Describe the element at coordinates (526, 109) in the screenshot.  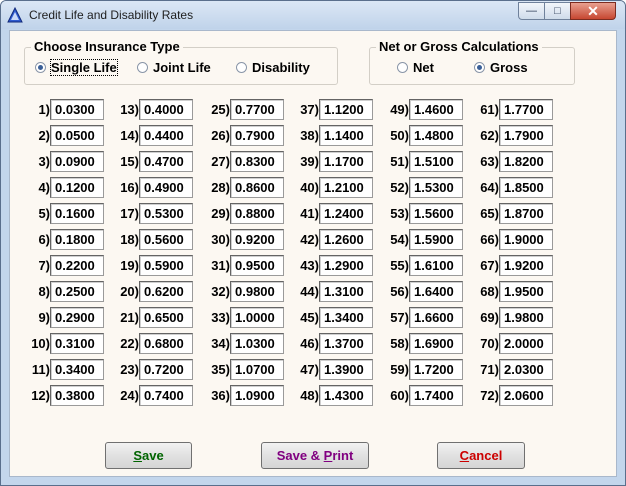
I see `rate-input: 1.7700` at that location.